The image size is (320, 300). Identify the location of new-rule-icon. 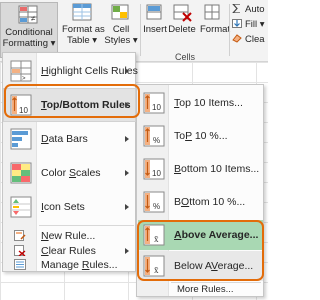
(20, 235).